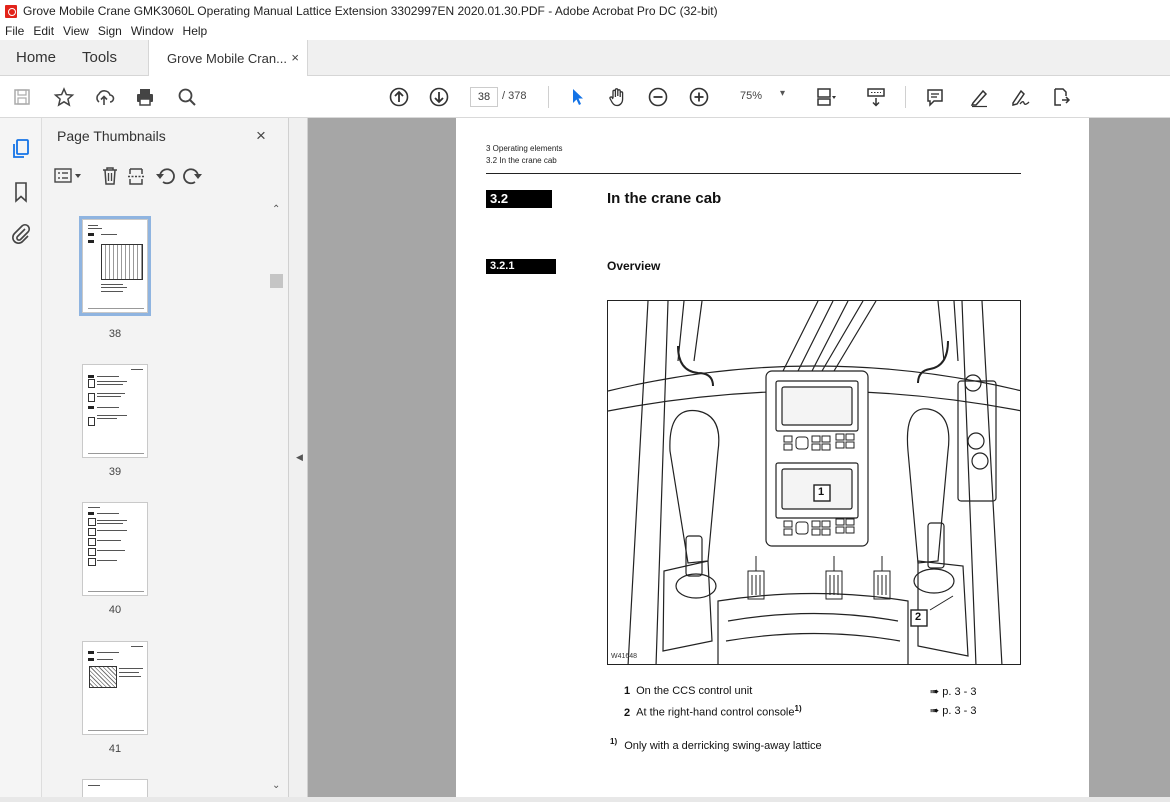 This screenshot has width=1170, height=802. I want to click on scroll-up-icon: ⌃, so click(276, 209).